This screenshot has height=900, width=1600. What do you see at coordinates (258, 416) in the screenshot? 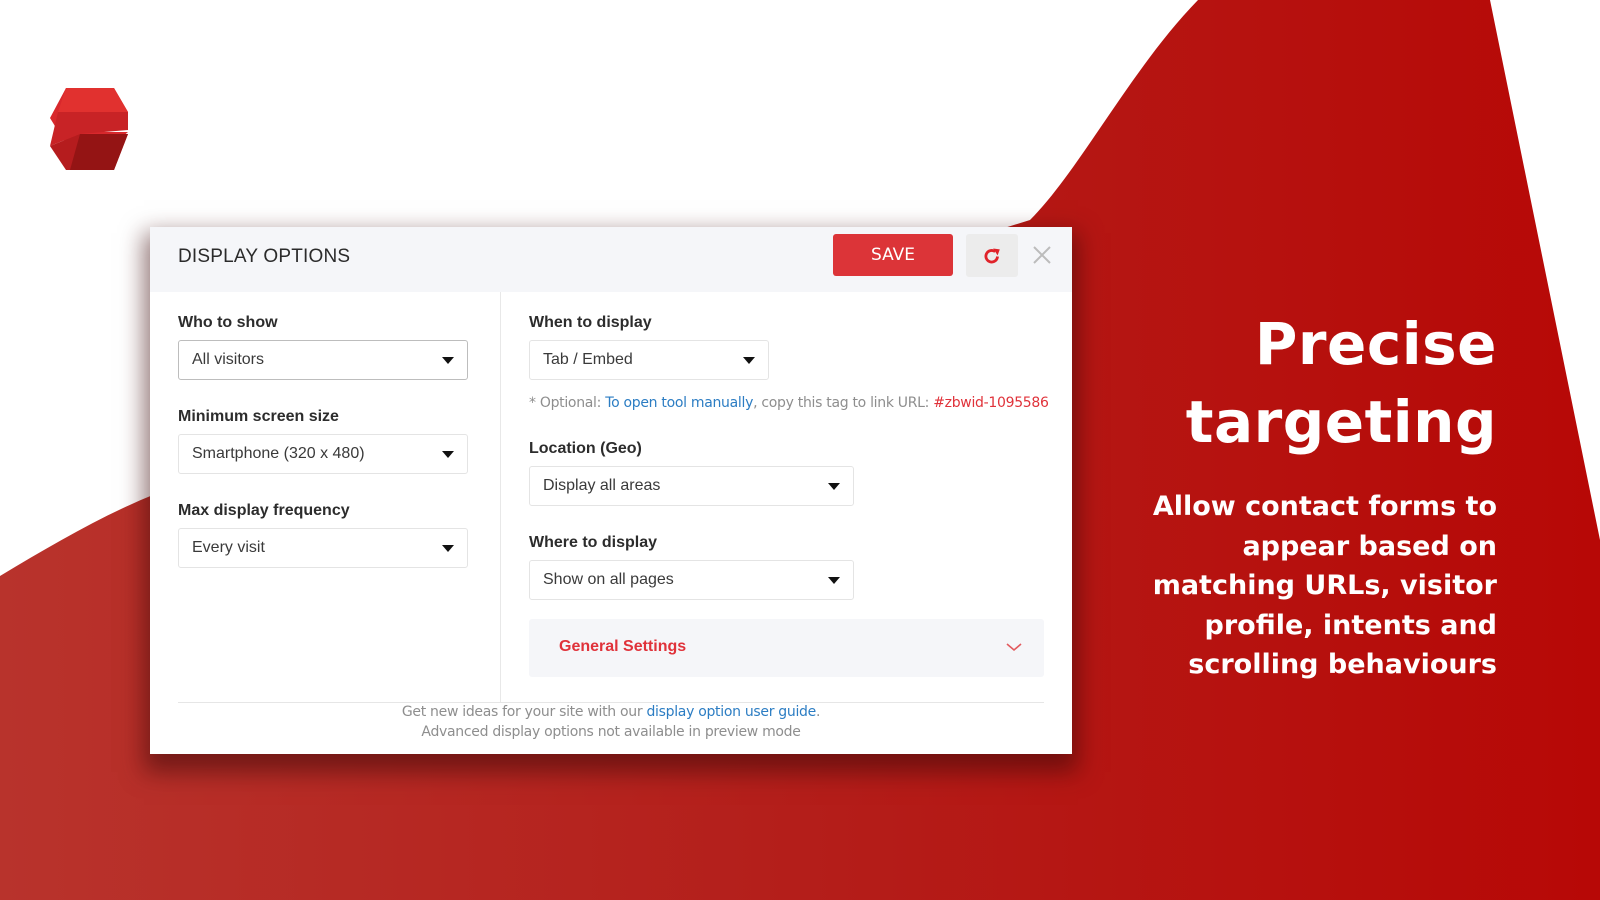
I see `min-screen-size-label: Minimum screen size` at bounding box center [258, 416].